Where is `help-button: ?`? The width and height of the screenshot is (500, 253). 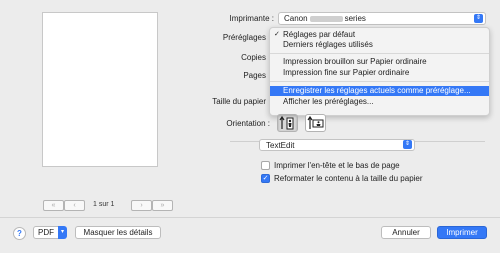
help-button: ? is located at coordinates (19, 233).